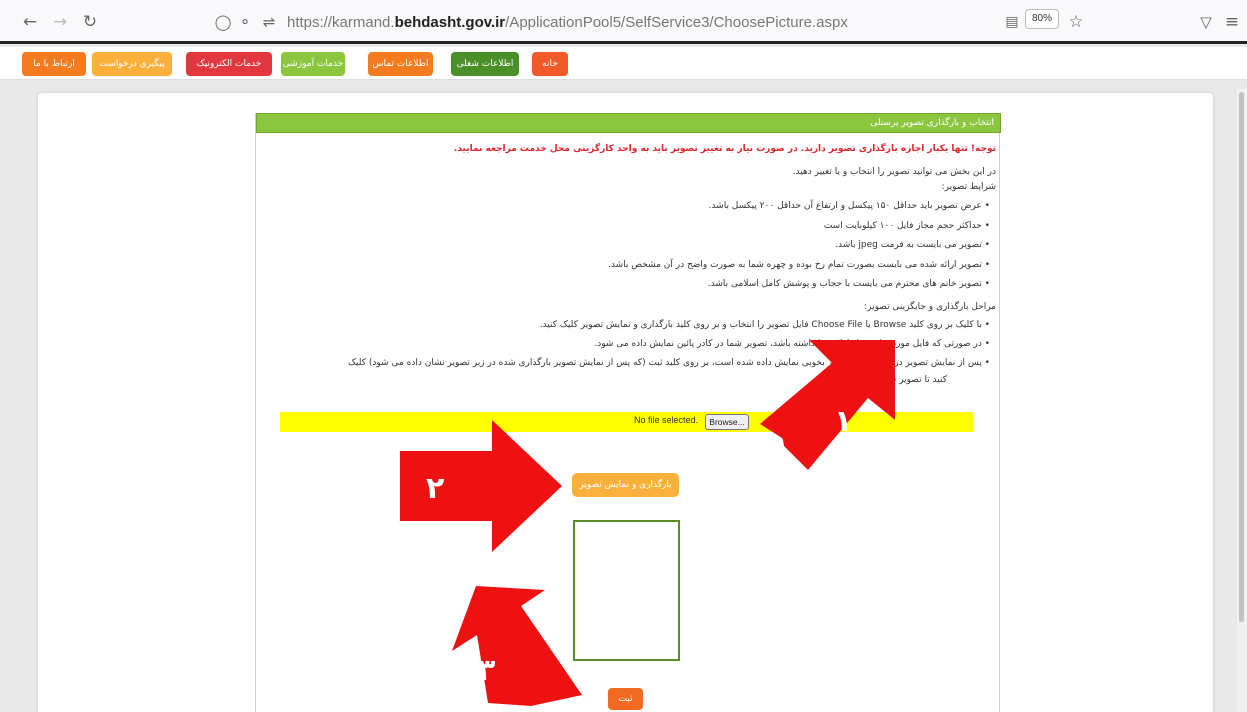 This screenshot has width=1247, height=712. I want to click on annotation-number-2: ۲, so click(435, 488).